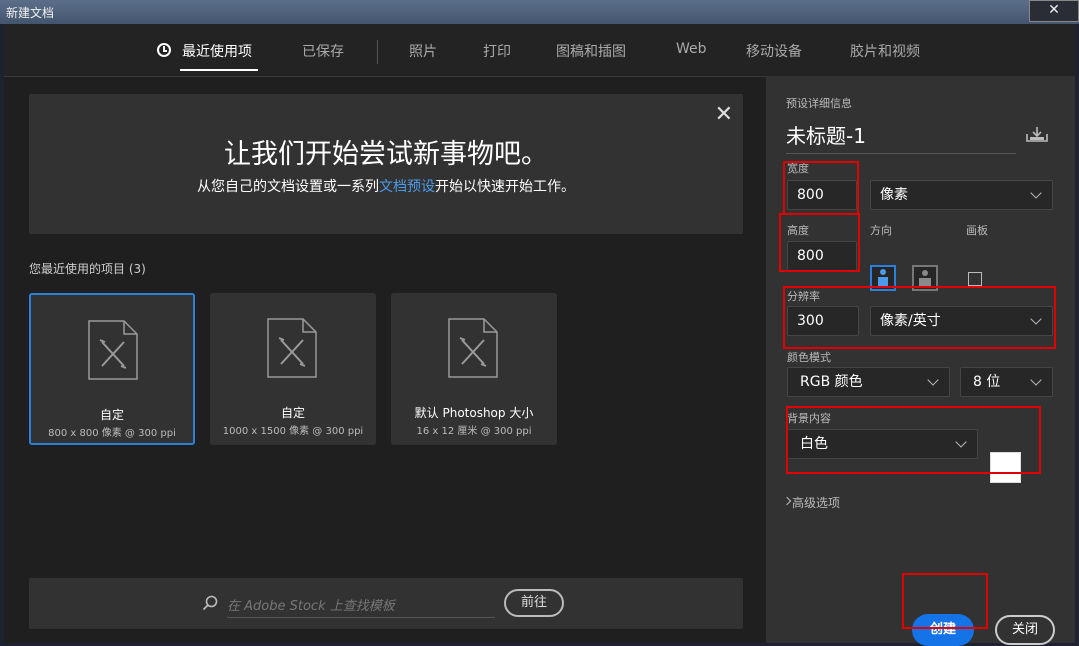 The width and height of the screenshot is (1079, 646). I want to click on recent-item-card: 默认 Photoshop 大小 16 x 12 厘米 @ 300 ppi, so click(474, 369).